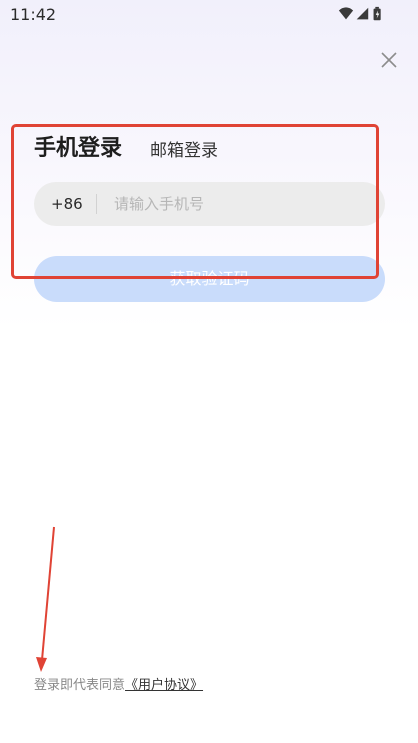 Image resolution: width=418 pixels, height=743 pixels. Describe the element at coordinates (184, 148) in the screenshot. I see `tab-email-login: 邮箱登录` at that location.